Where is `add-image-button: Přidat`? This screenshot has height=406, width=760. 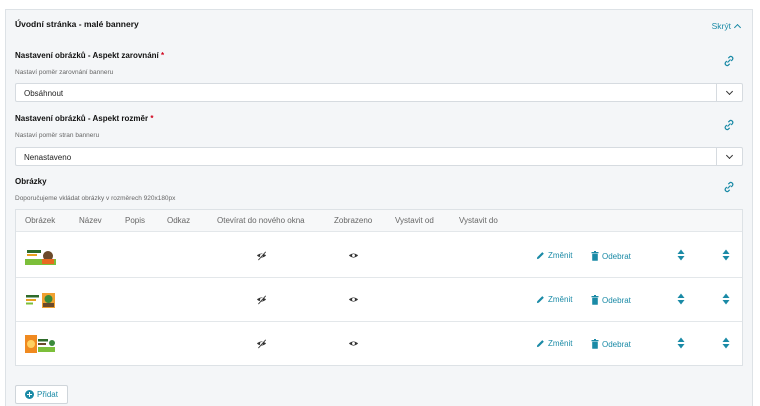
add-image-button: Přidat is located at coordinates (41, 394).